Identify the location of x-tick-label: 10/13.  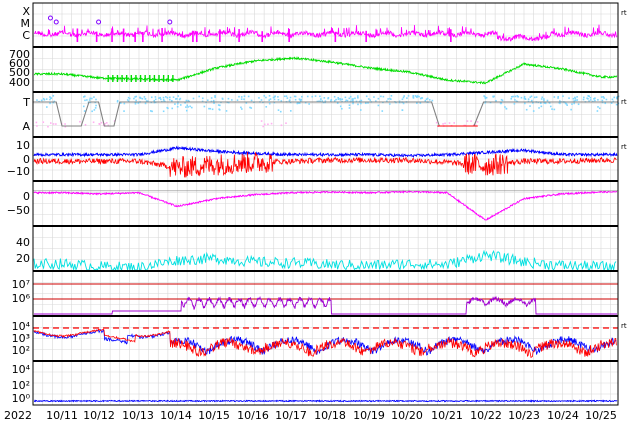
(138, 415).